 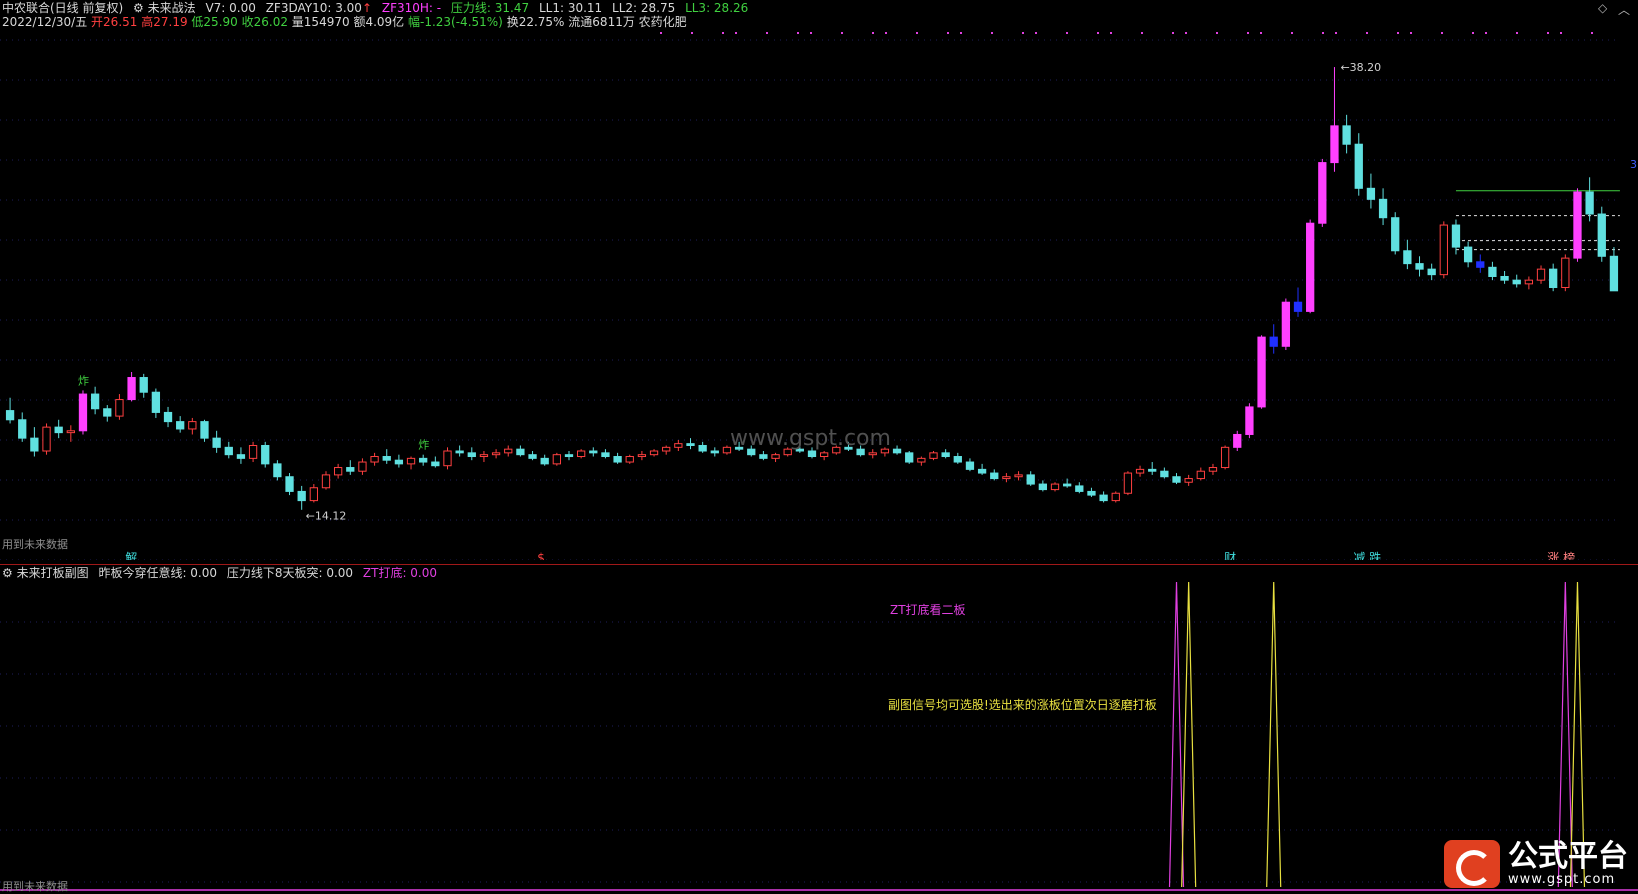 What do you see at coordinates (83, 380) in the screenshot?
I see `zha-label: 炸` at bounding box center [83, 380].